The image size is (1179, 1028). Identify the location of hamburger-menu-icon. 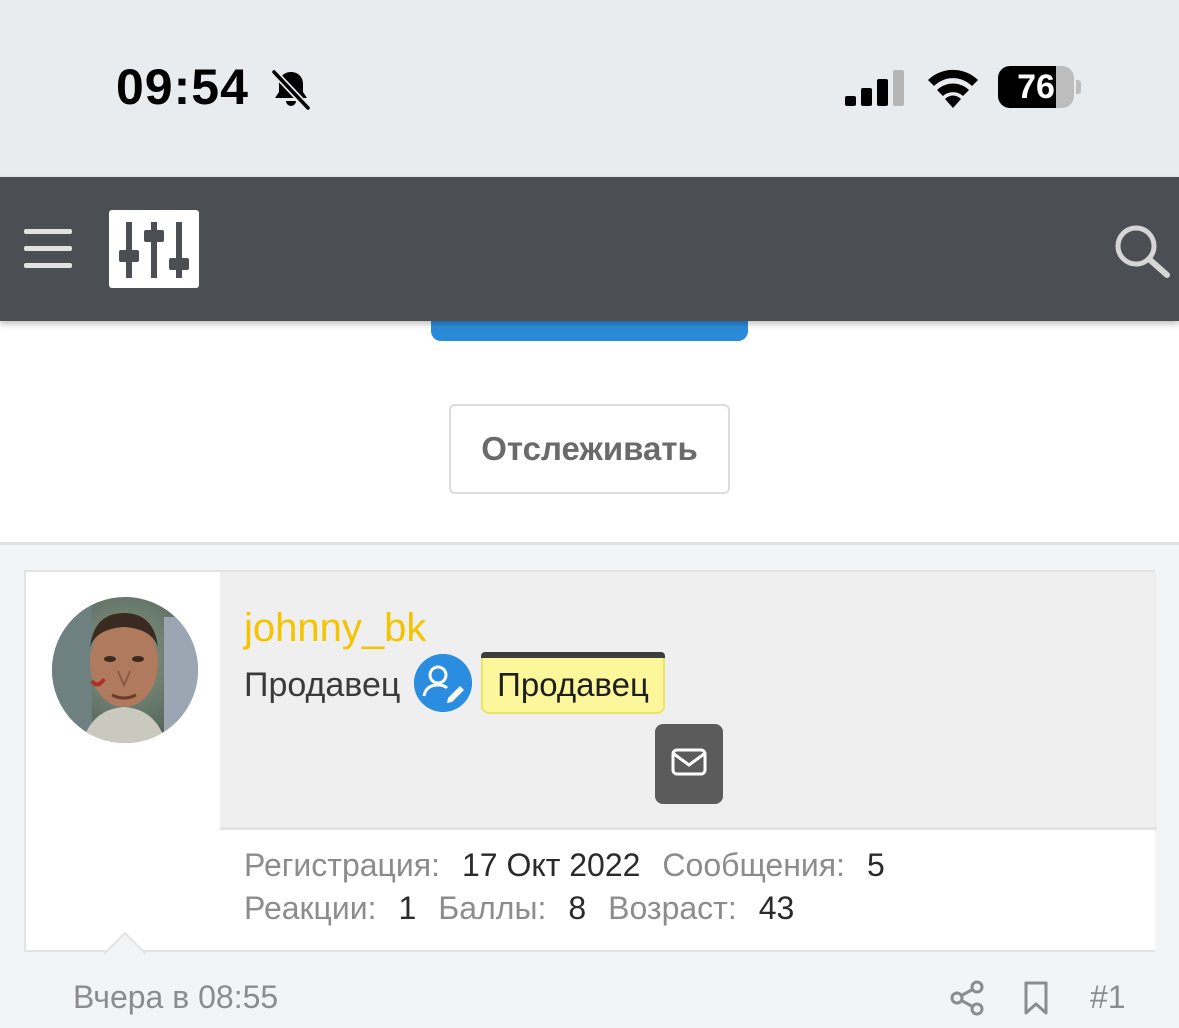
(48, 248).